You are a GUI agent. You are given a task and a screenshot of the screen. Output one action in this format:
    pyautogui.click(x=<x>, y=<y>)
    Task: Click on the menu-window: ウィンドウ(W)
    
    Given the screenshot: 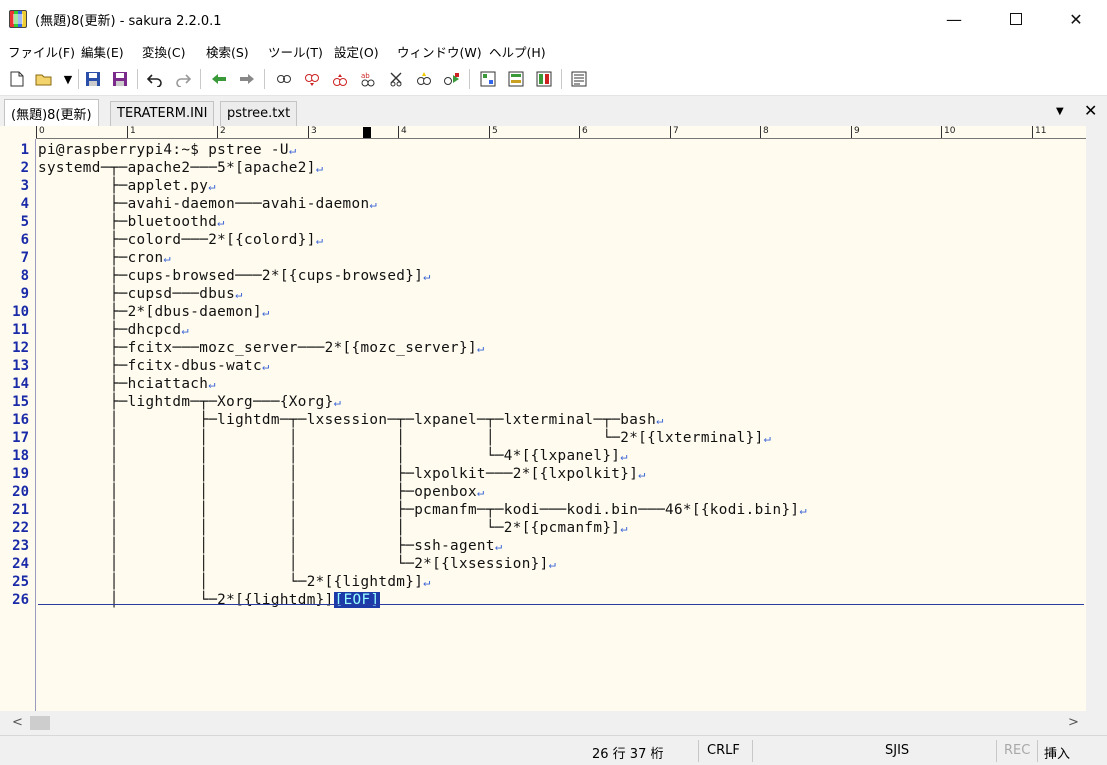 What is the action you would take?
    pyautogui.click(x=439, y=51)
    